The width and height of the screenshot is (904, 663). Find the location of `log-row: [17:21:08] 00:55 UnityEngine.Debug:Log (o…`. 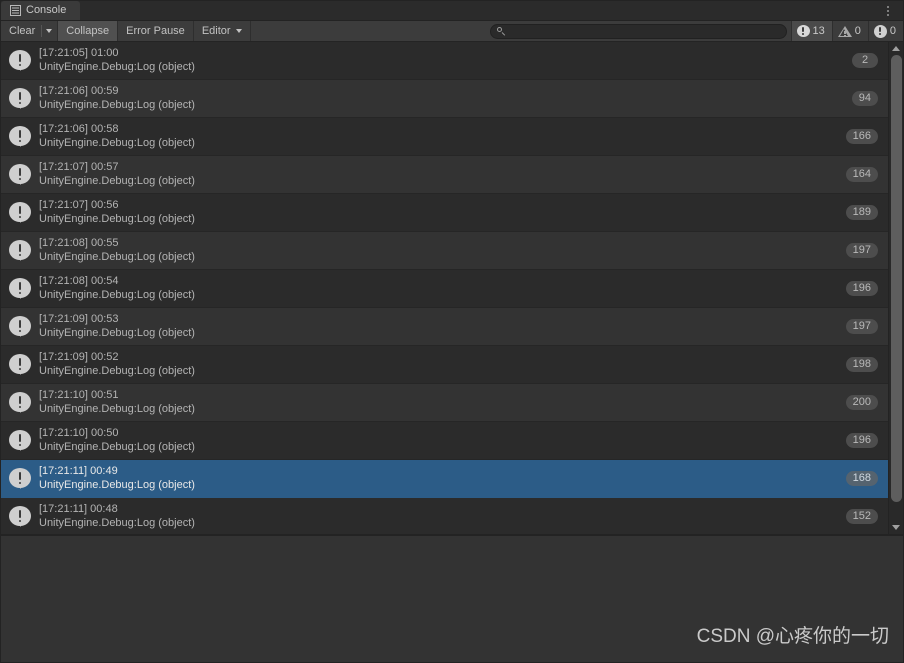

log-row: [17:21:08] 00:55 UnityEngine.Debug:Log (o… is located at coordinates (444, 251).